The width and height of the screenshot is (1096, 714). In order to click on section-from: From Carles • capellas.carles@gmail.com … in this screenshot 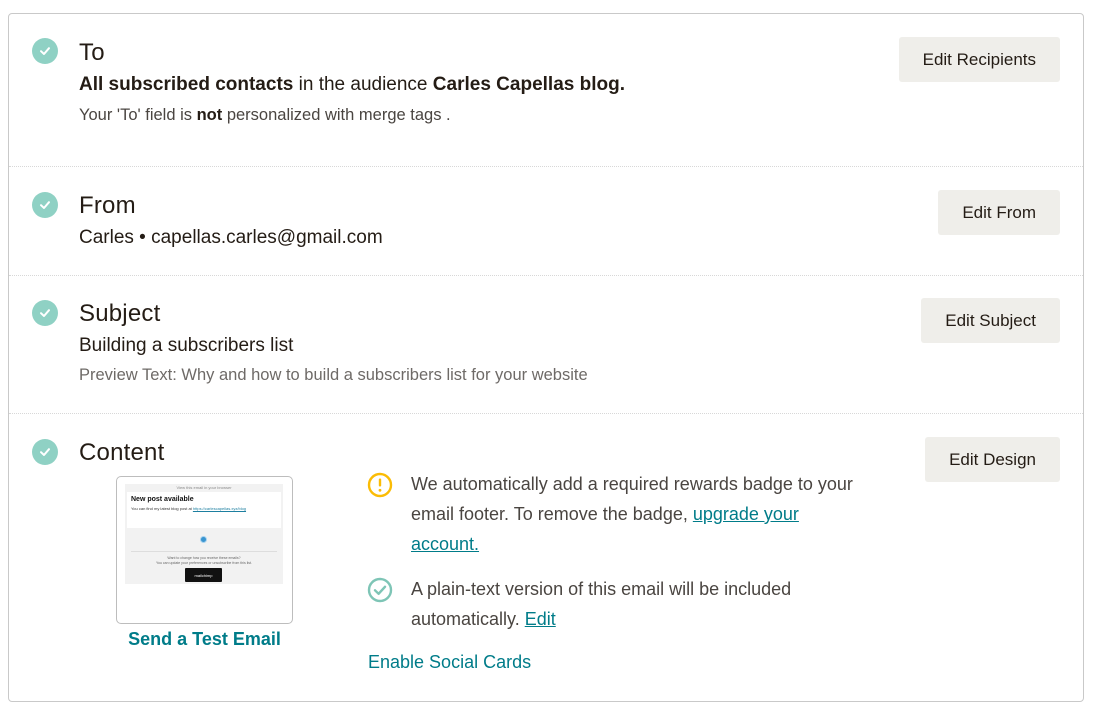, I will do `click(546, 221)`.